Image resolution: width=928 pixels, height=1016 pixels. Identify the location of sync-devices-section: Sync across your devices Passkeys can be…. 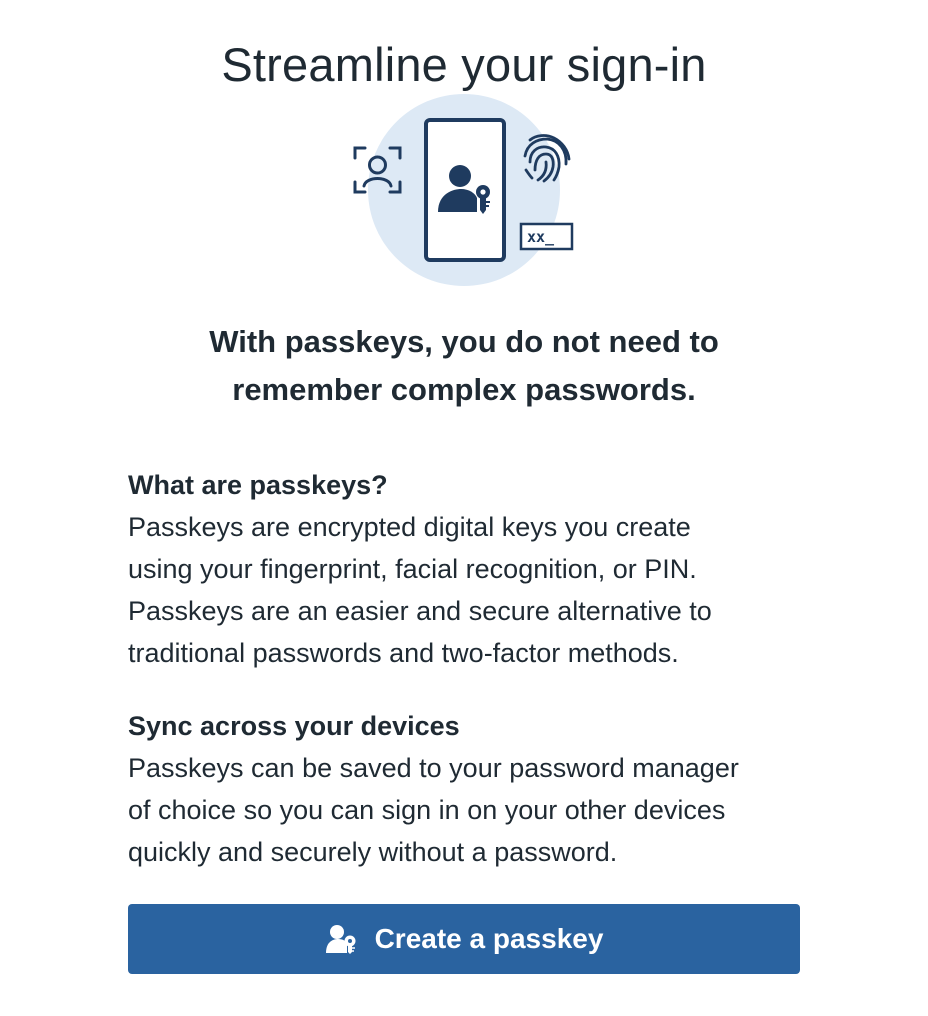
(468, 789).